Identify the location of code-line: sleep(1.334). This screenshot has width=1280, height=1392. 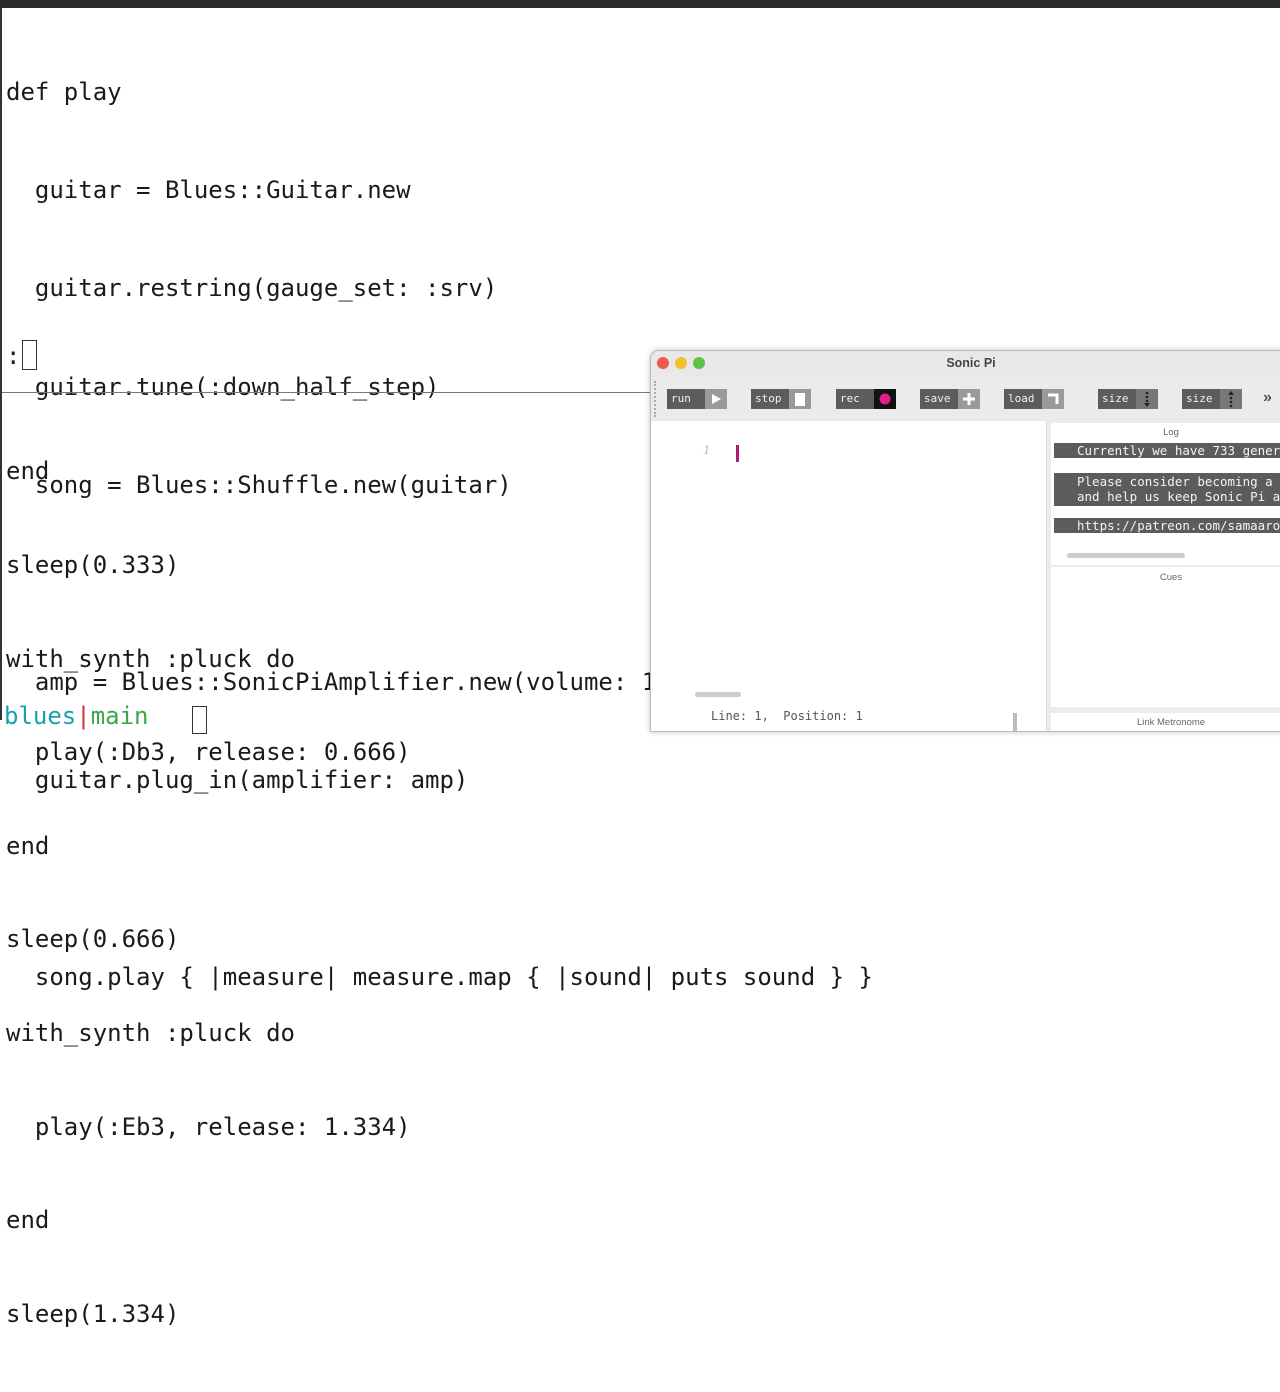
(93, 1313).